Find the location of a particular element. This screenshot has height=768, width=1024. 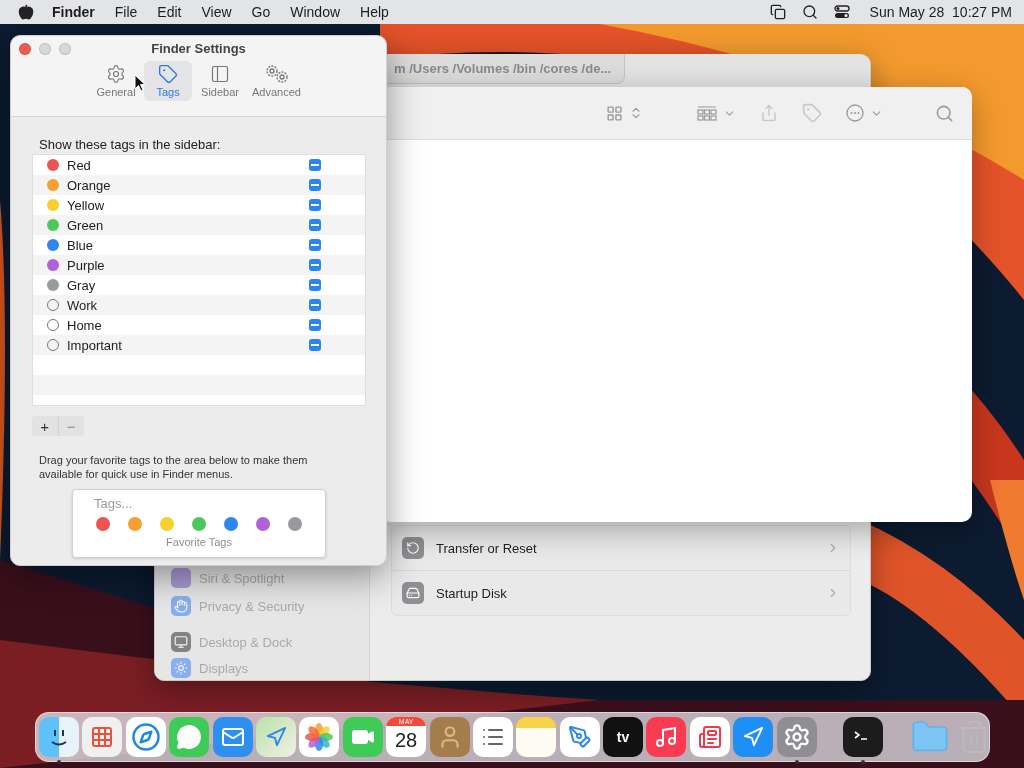

clock: Sun May 28 10:27 PM is located at coordinates (940, 12).